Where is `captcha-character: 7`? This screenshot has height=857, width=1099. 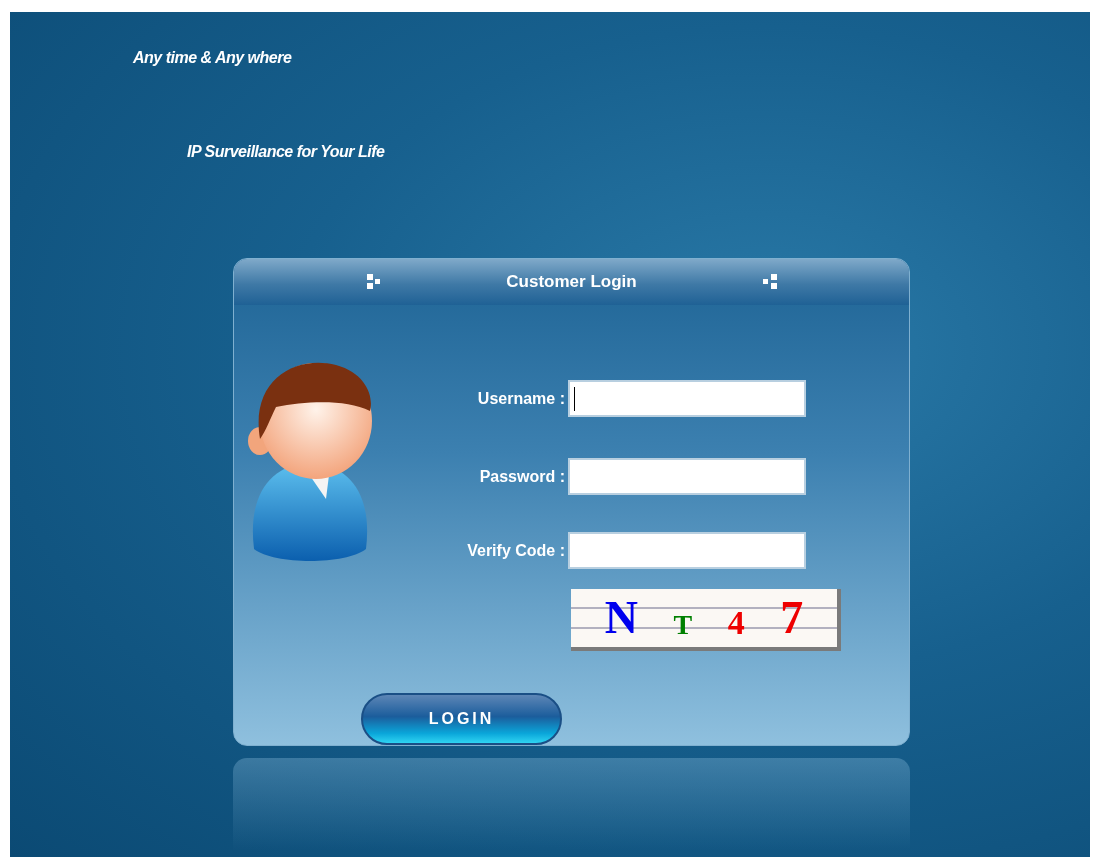 captcha-character: 7 is located at coordinates (792, 618).